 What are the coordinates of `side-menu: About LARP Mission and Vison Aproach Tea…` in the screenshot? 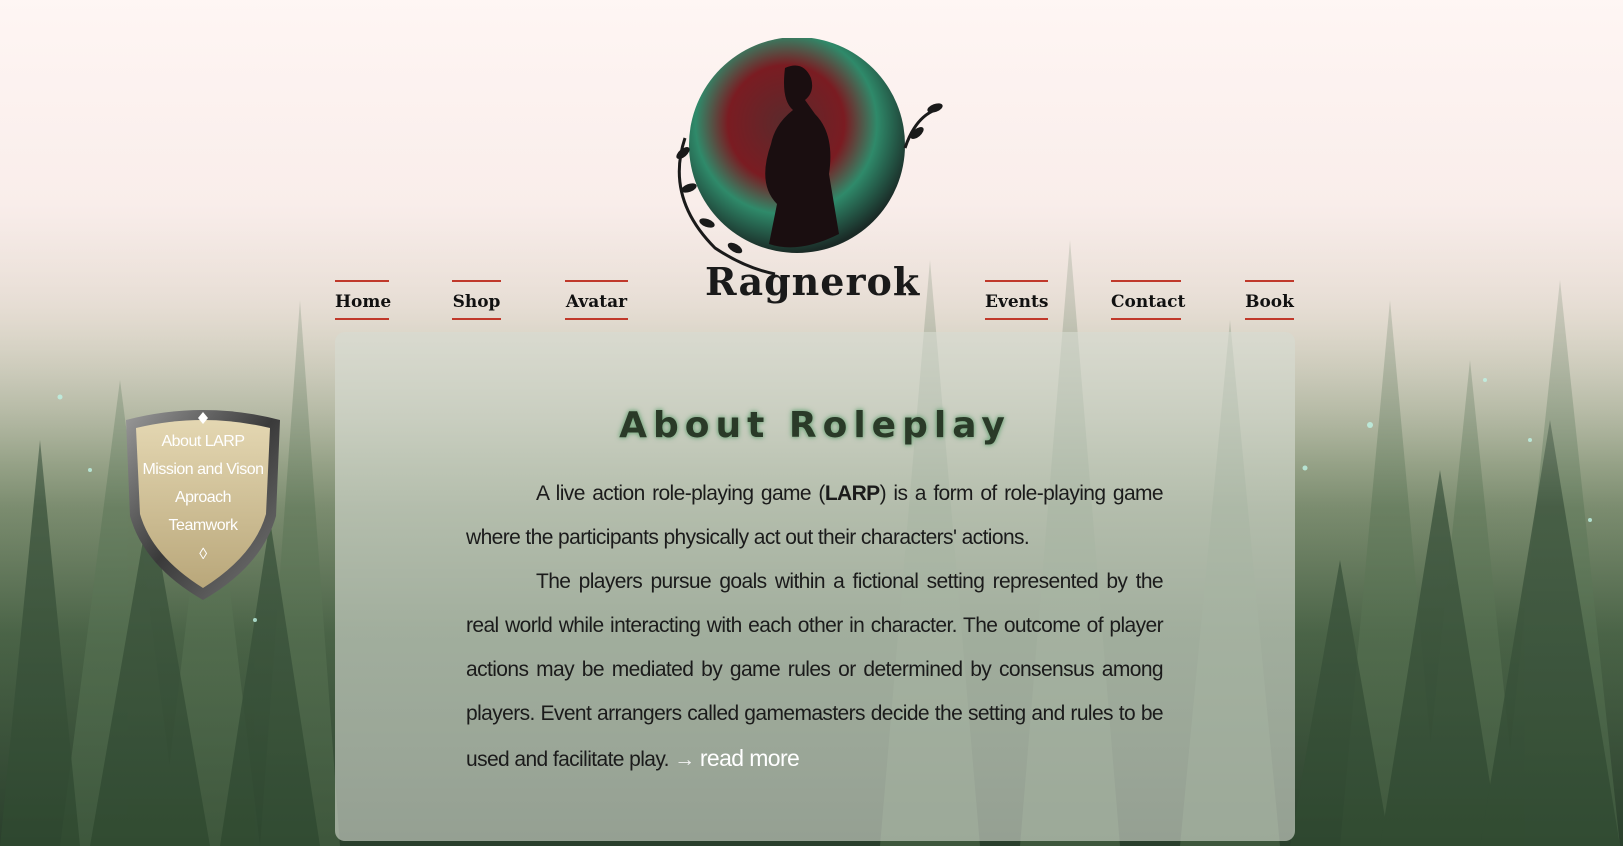 It's located at (203, 499).